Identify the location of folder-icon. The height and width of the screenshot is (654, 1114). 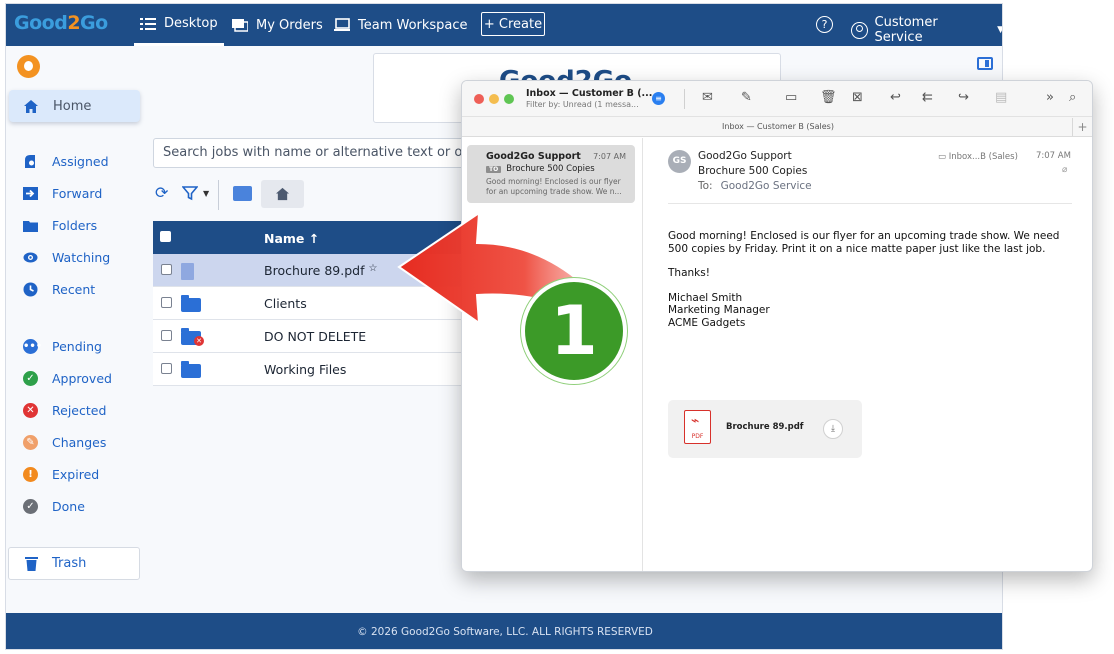
(191, 369).